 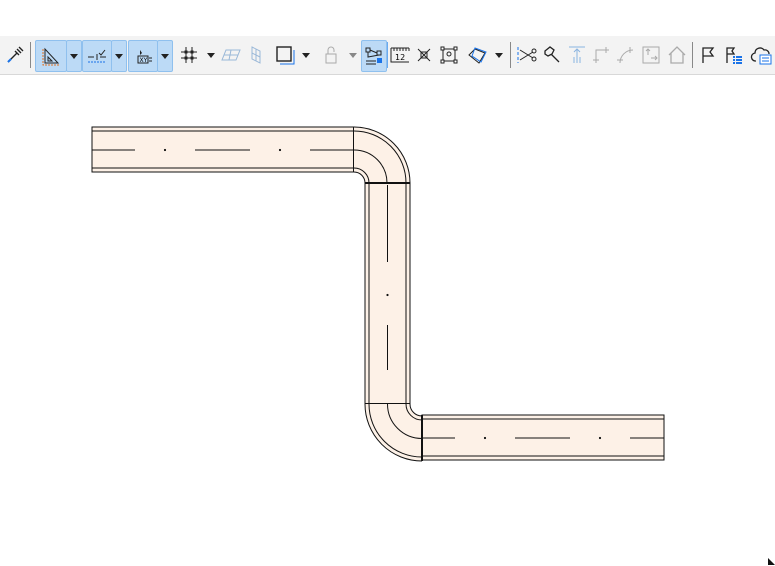 What do you see at coordinates (387, 293) in the screenshot?
I see `road-segment-vertical` at bounding box center [387, 293].